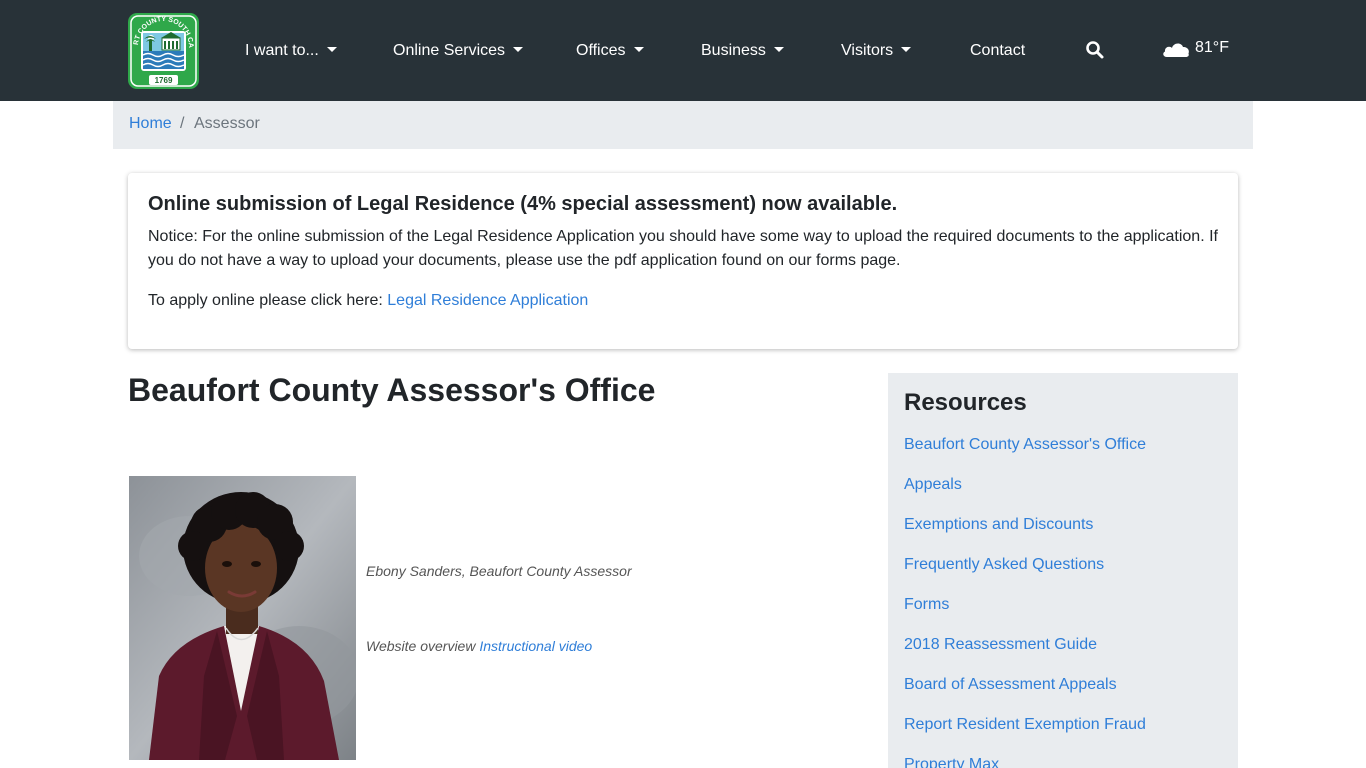 This screenshot has width=1366, height=768. What do you see at coordinates (926, 605) in the screenshot?
I see `sidebar-link-forms: Forms` at bounding box center [926, 605].